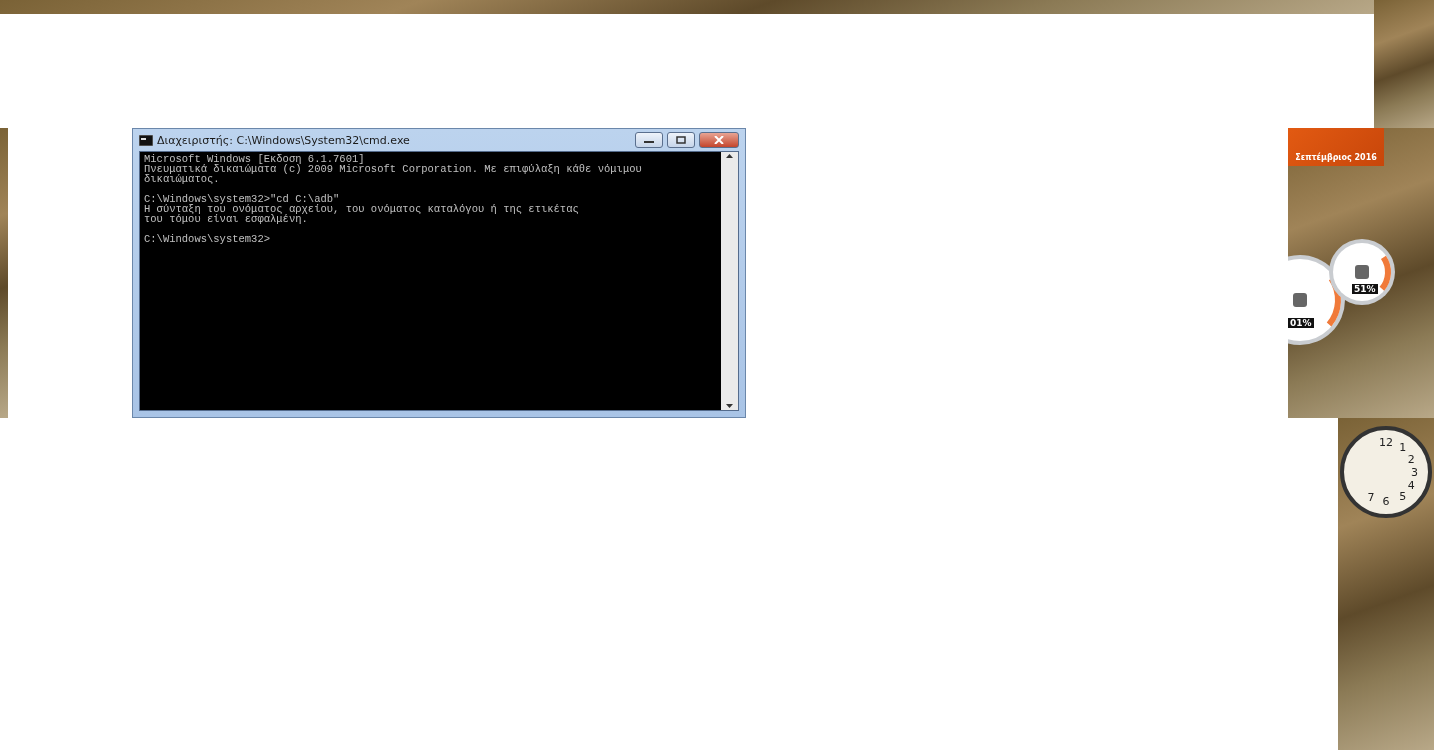 The height and width of the screenshot is (750, 1434). I want to click on console-line: Microsoft Windows [Εκδοση 6.1.7601], so click(254, 159).